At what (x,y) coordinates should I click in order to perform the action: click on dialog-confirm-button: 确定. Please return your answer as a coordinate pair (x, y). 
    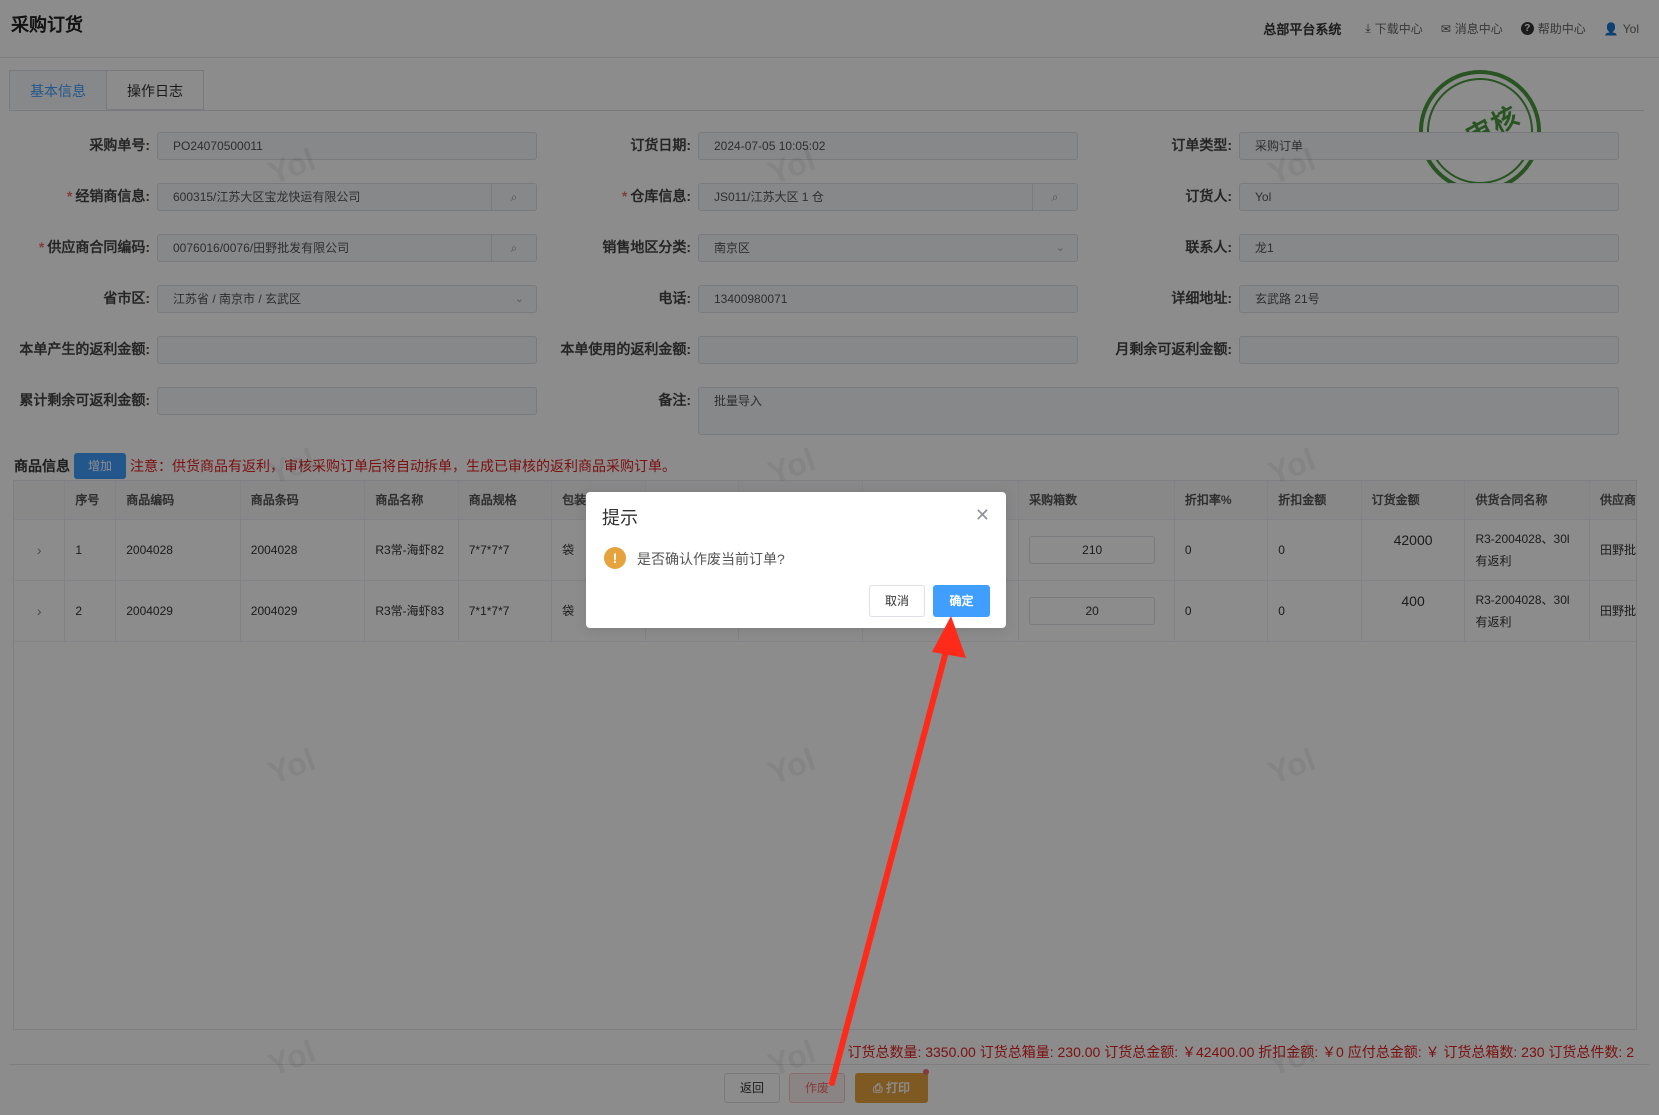
    Looking at the image, I should click on (961, 601).